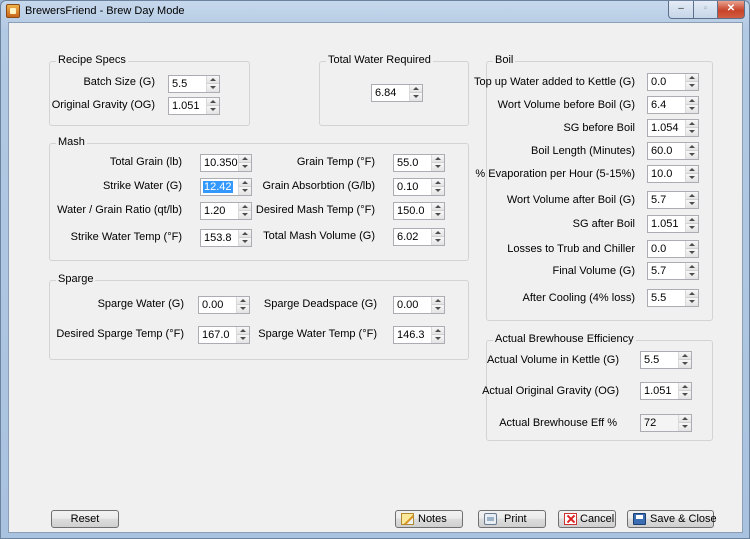 The image size is (750, 539). I want to click on maximize-button: ▫, so click(705, 10).